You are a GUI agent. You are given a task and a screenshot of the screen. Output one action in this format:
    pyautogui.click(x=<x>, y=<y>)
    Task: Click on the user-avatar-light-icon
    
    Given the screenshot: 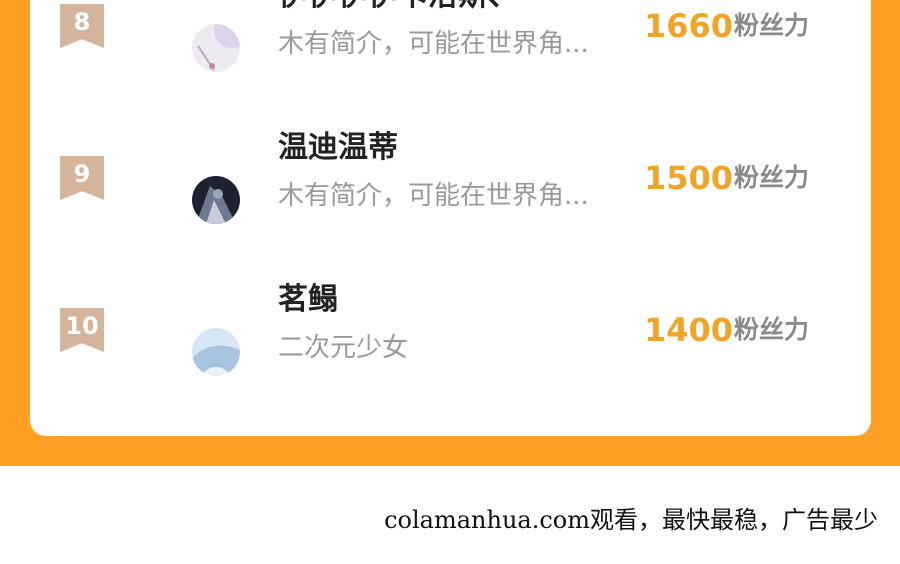 What is the action you would take?
    pyautogui.click(x=216, y=48)
    